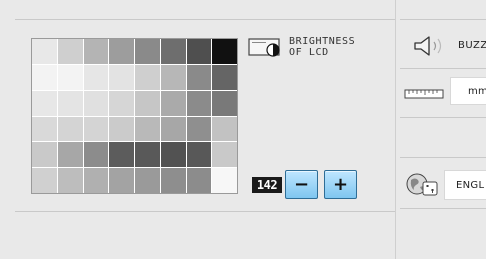 Image resolution: width=486 pixels, height=259 pixels. What do you see at coordinates (395, 129) in the screenshot?
I see `column-divider` at bounding box center [395, 129].